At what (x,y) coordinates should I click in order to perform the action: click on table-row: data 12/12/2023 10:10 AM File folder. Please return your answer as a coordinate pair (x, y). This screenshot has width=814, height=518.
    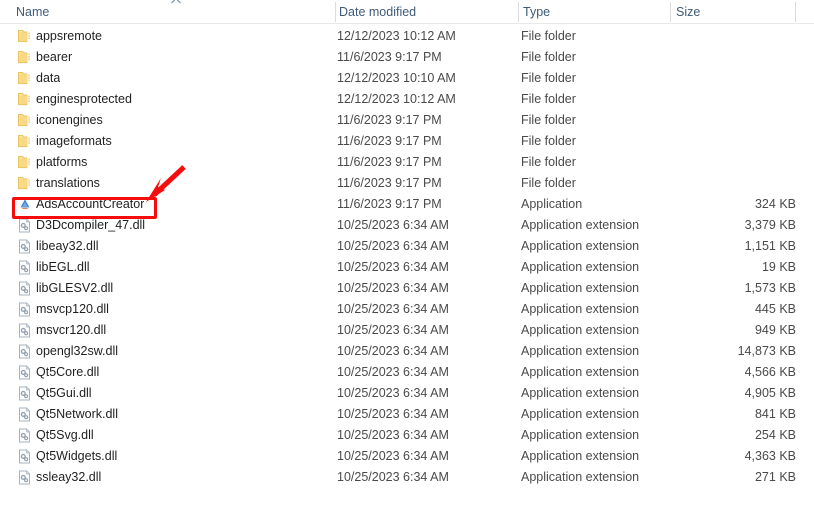
    Looking at the image, I should click on (407, 78).